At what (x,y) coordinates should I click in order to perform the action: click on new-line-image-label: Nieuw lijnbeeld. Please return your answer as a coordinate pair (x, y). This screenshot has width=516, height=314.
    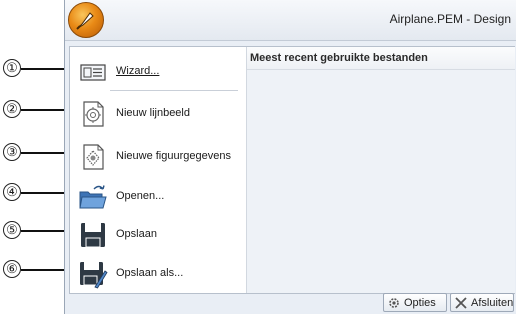
    Looking at the image, I should click on (153, 113).